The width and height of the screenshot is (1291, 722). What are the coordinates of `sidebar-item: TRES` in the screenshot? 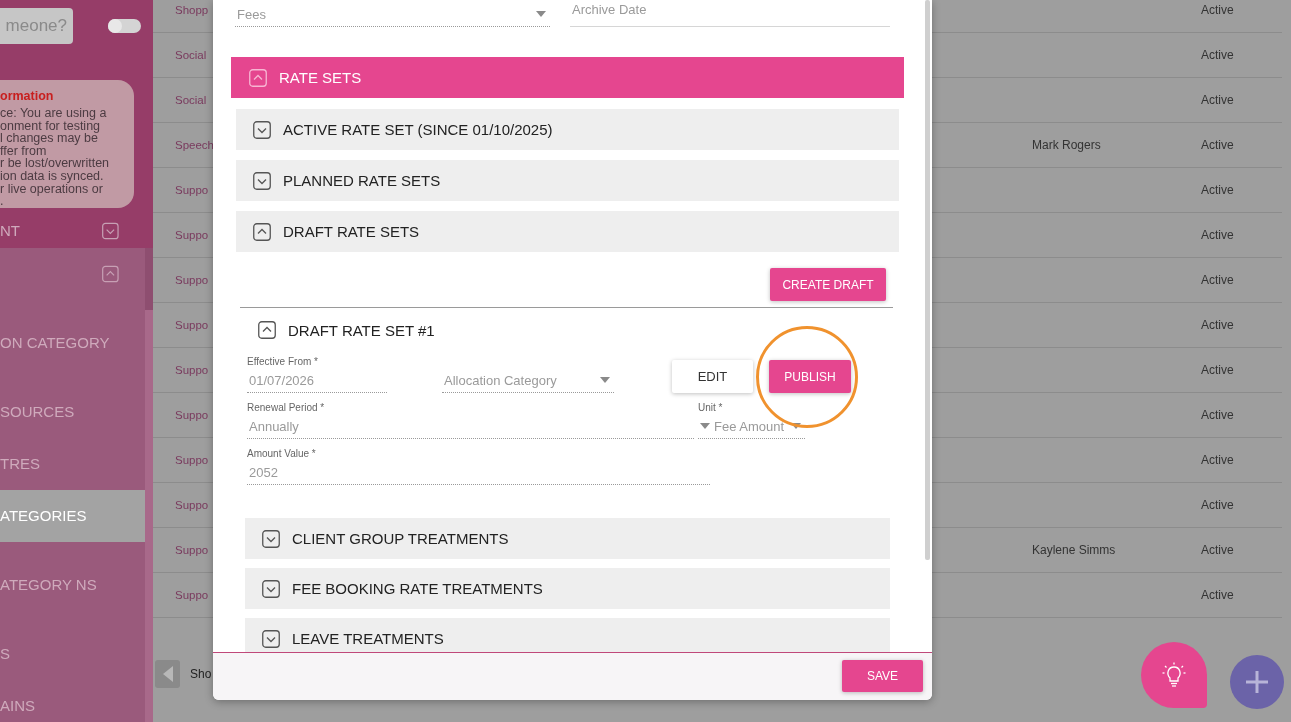 It's located at (72, 463).